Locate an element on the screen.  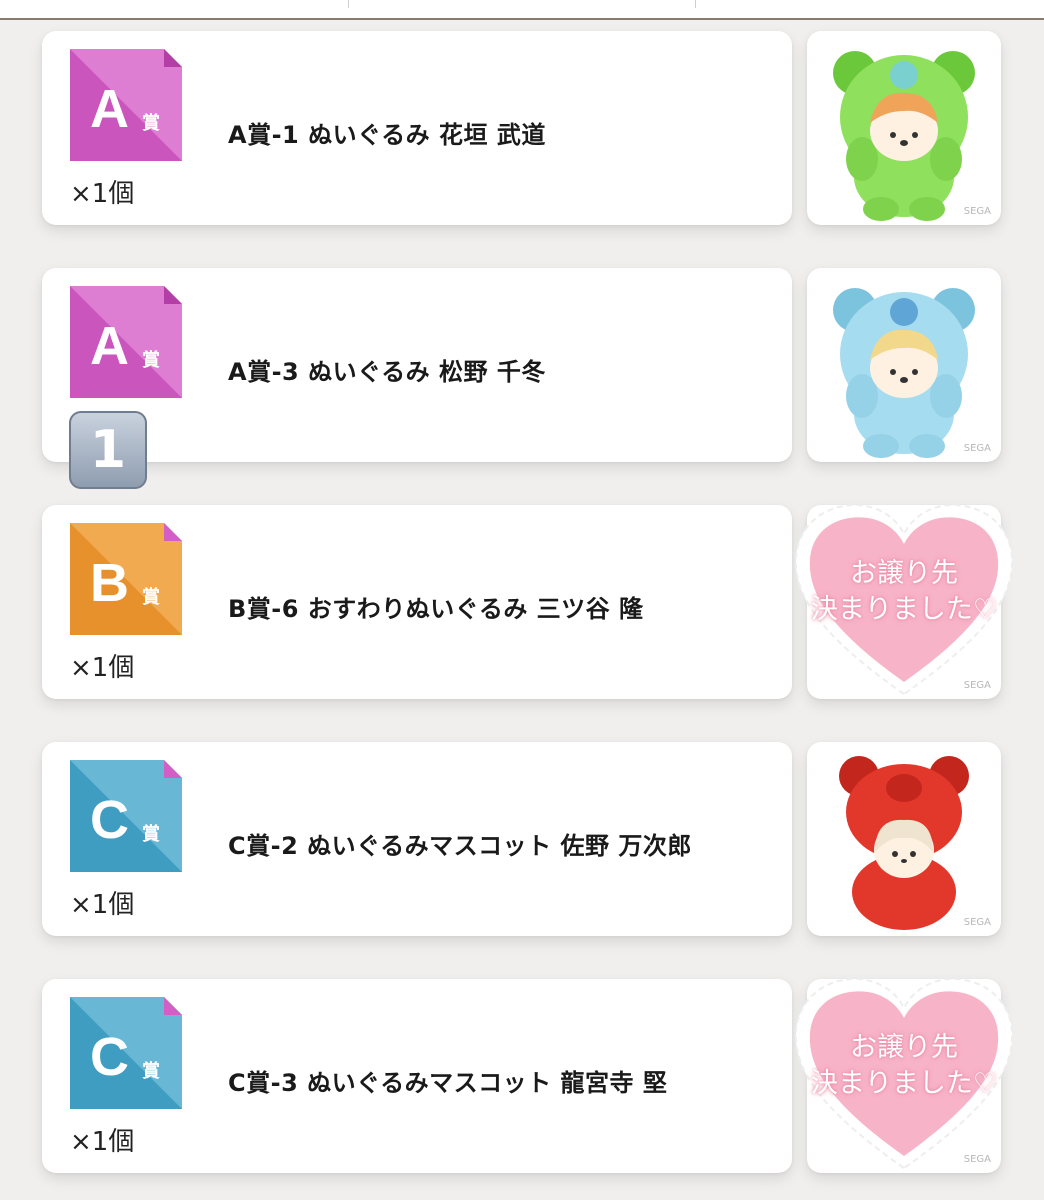
keycap-one-icon: 1 is located at coordinates (108, 450).